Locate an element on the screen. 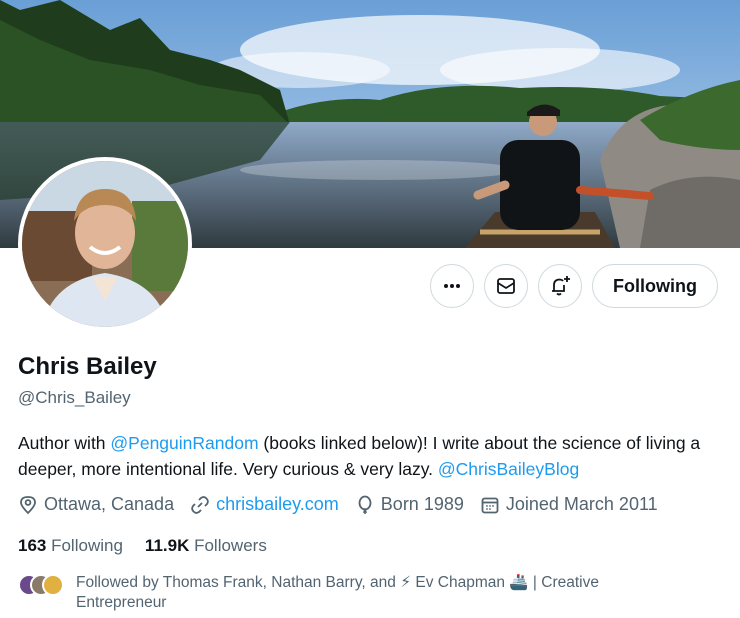 This screenshot has height=618, width=740. website: chrisbailey.com is located at coordinates (264, 504).